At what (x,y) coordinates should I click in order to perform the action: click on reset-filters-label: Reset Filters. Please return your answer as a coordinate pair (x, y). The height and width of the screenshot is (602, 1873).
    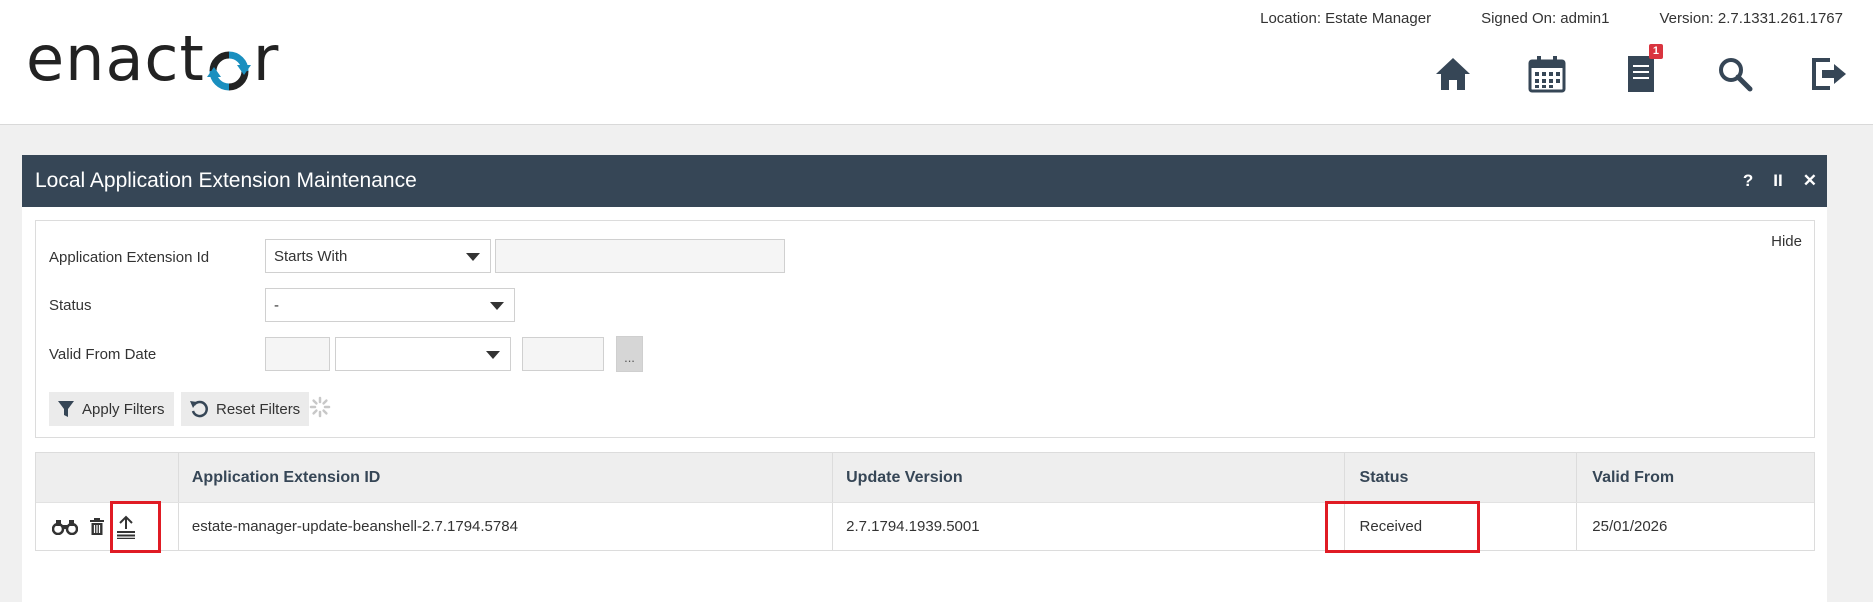
    Looking at the image, I should click on (258, 409).